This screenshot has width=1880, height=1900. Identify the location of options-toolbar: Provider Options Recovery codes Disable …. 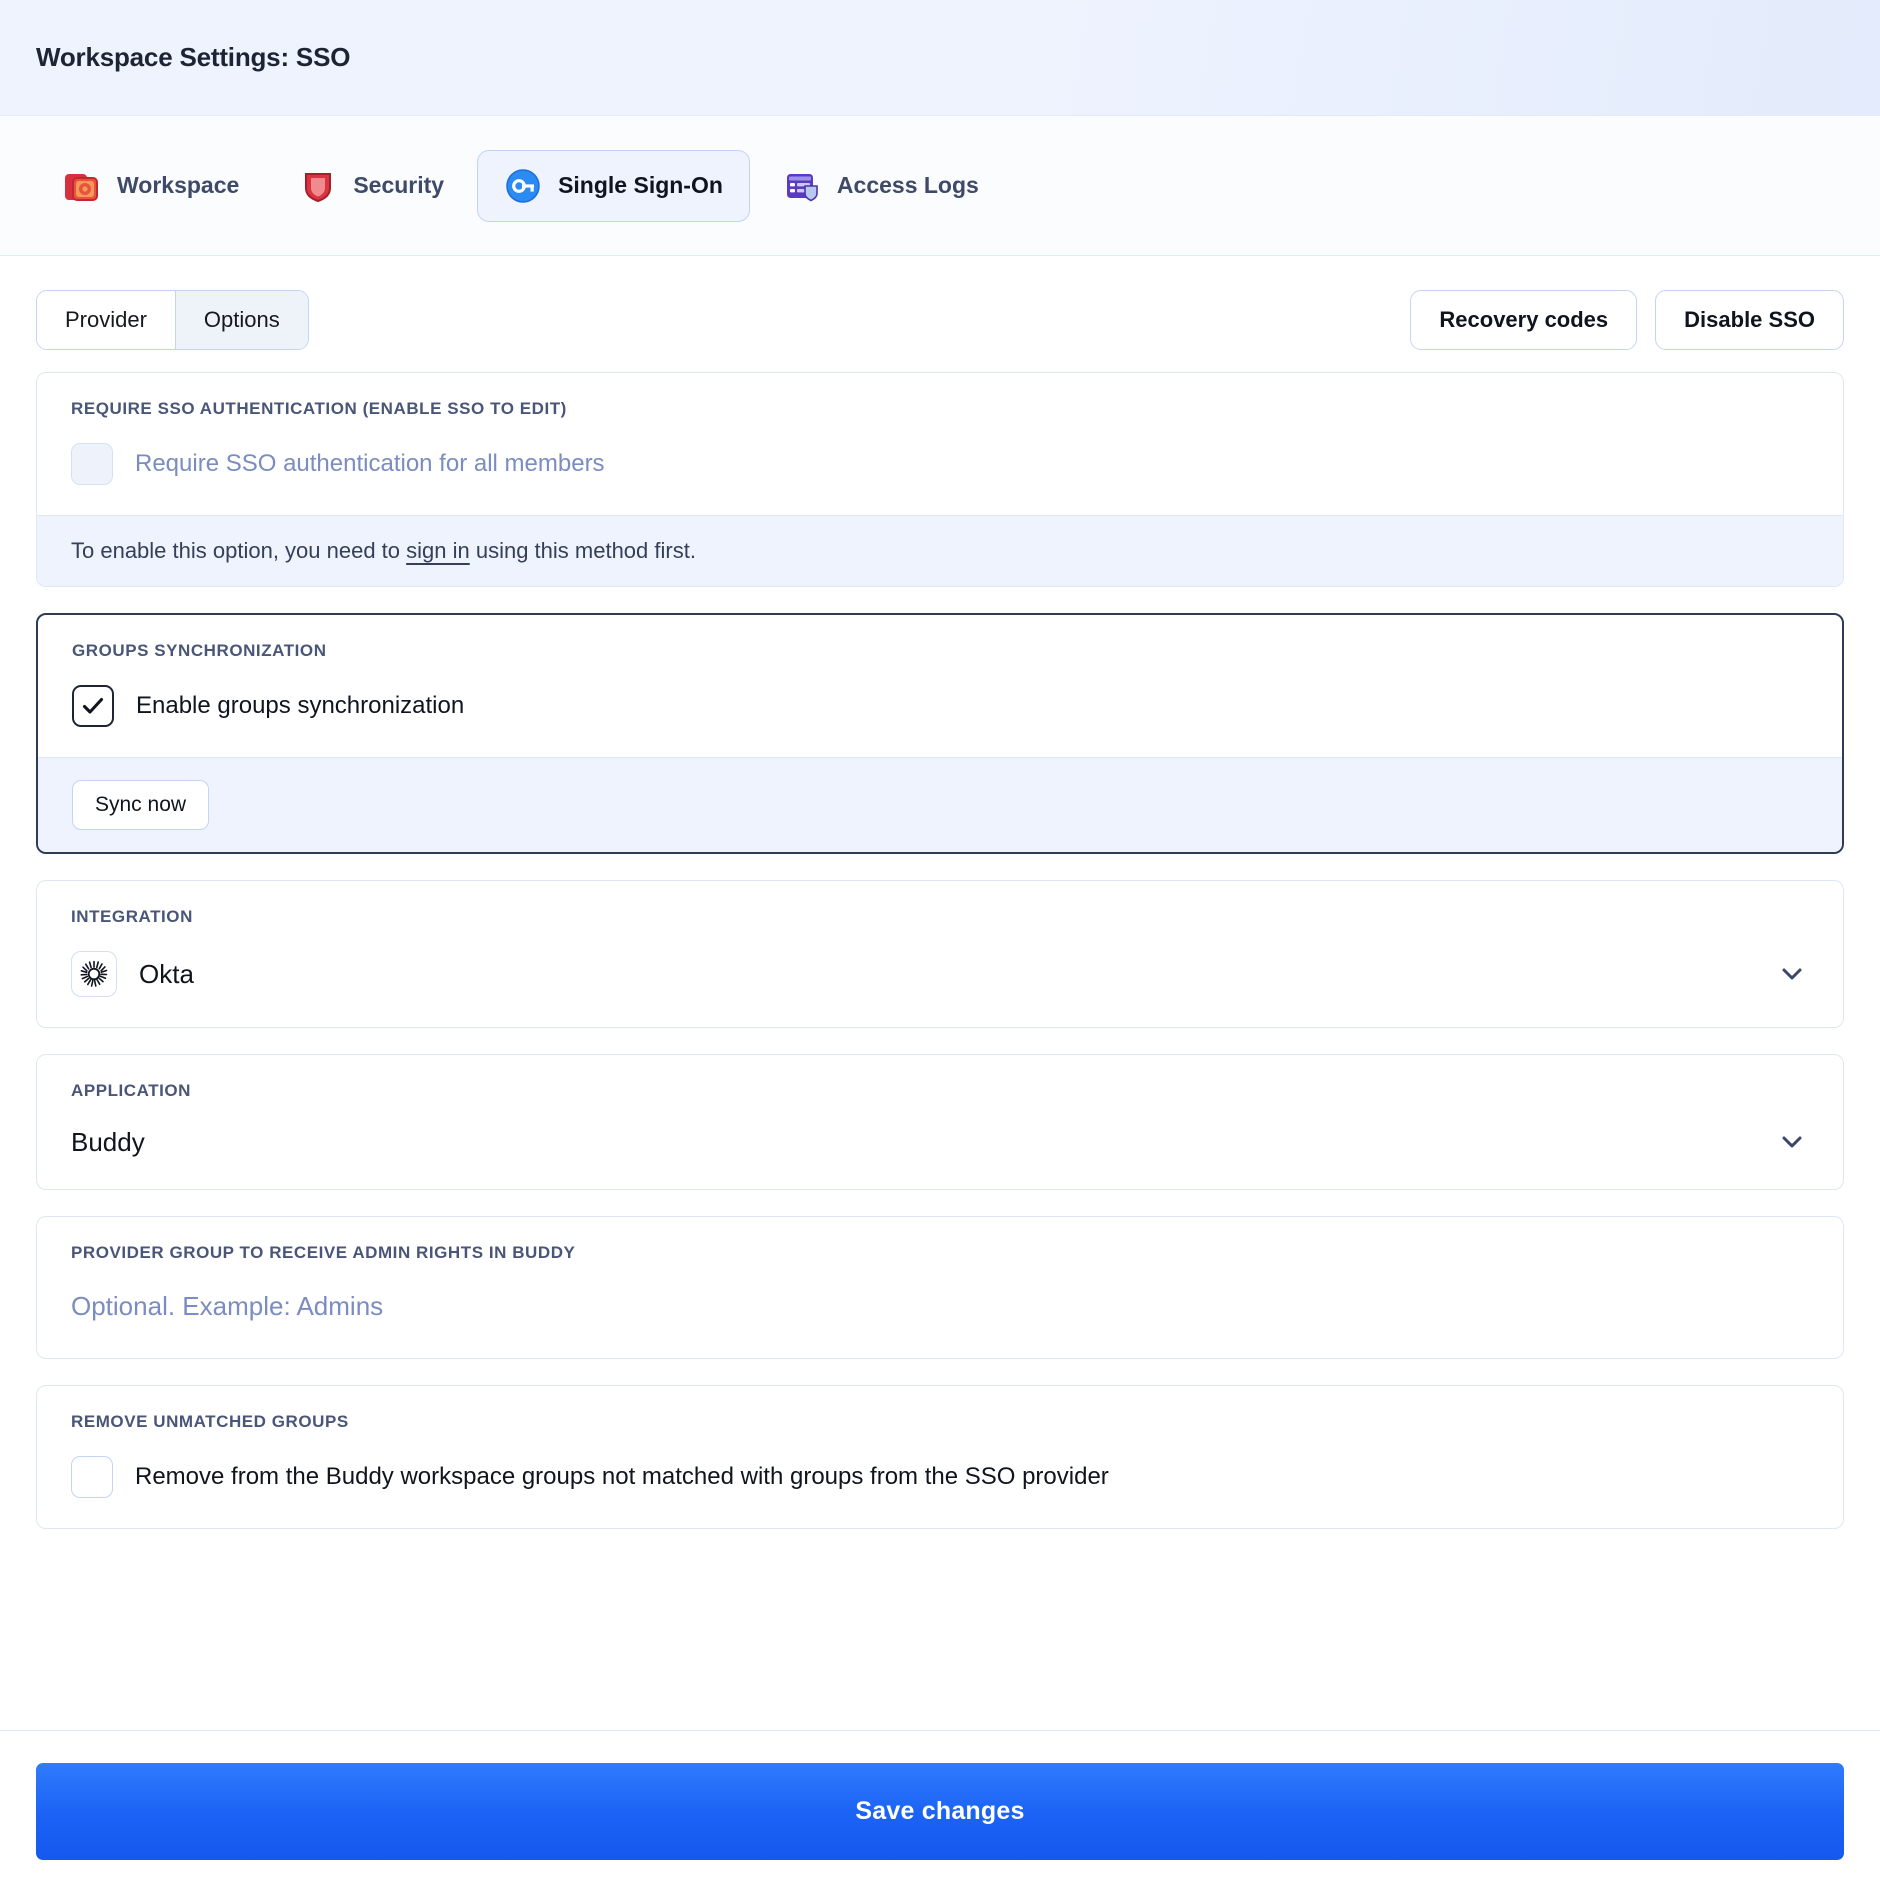
(940, 314).